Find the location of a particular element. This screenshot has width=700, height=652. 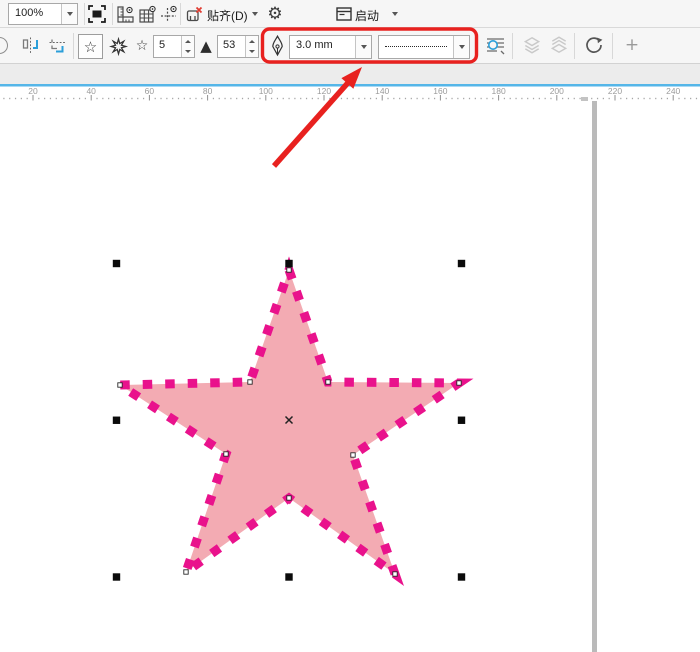

star-tool-button-active: ☆ is located at coordinates (90, 46).